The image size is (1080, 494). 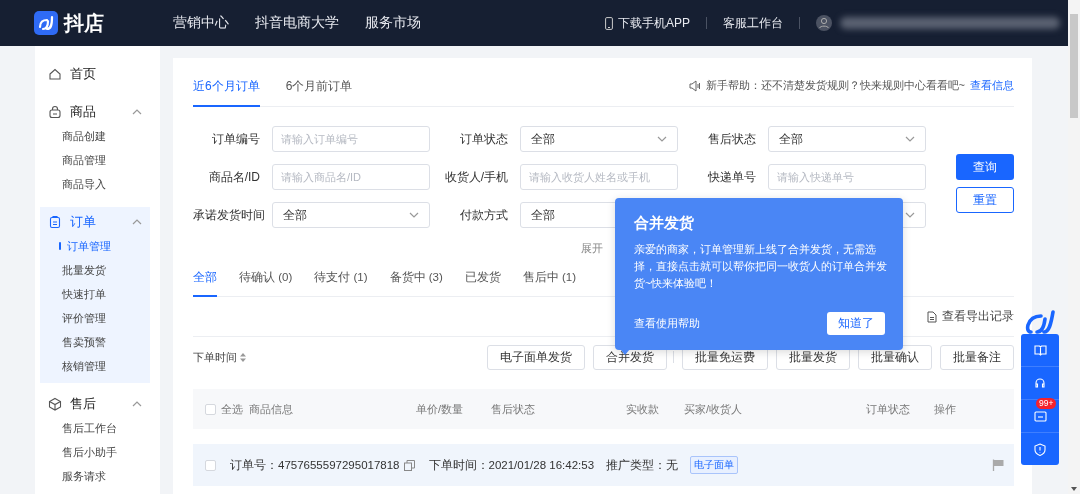 What do you see at coordinates (319, 92) in the screenshot?
I see `tab: 6个月前订单` at bounding box center [319, 92].